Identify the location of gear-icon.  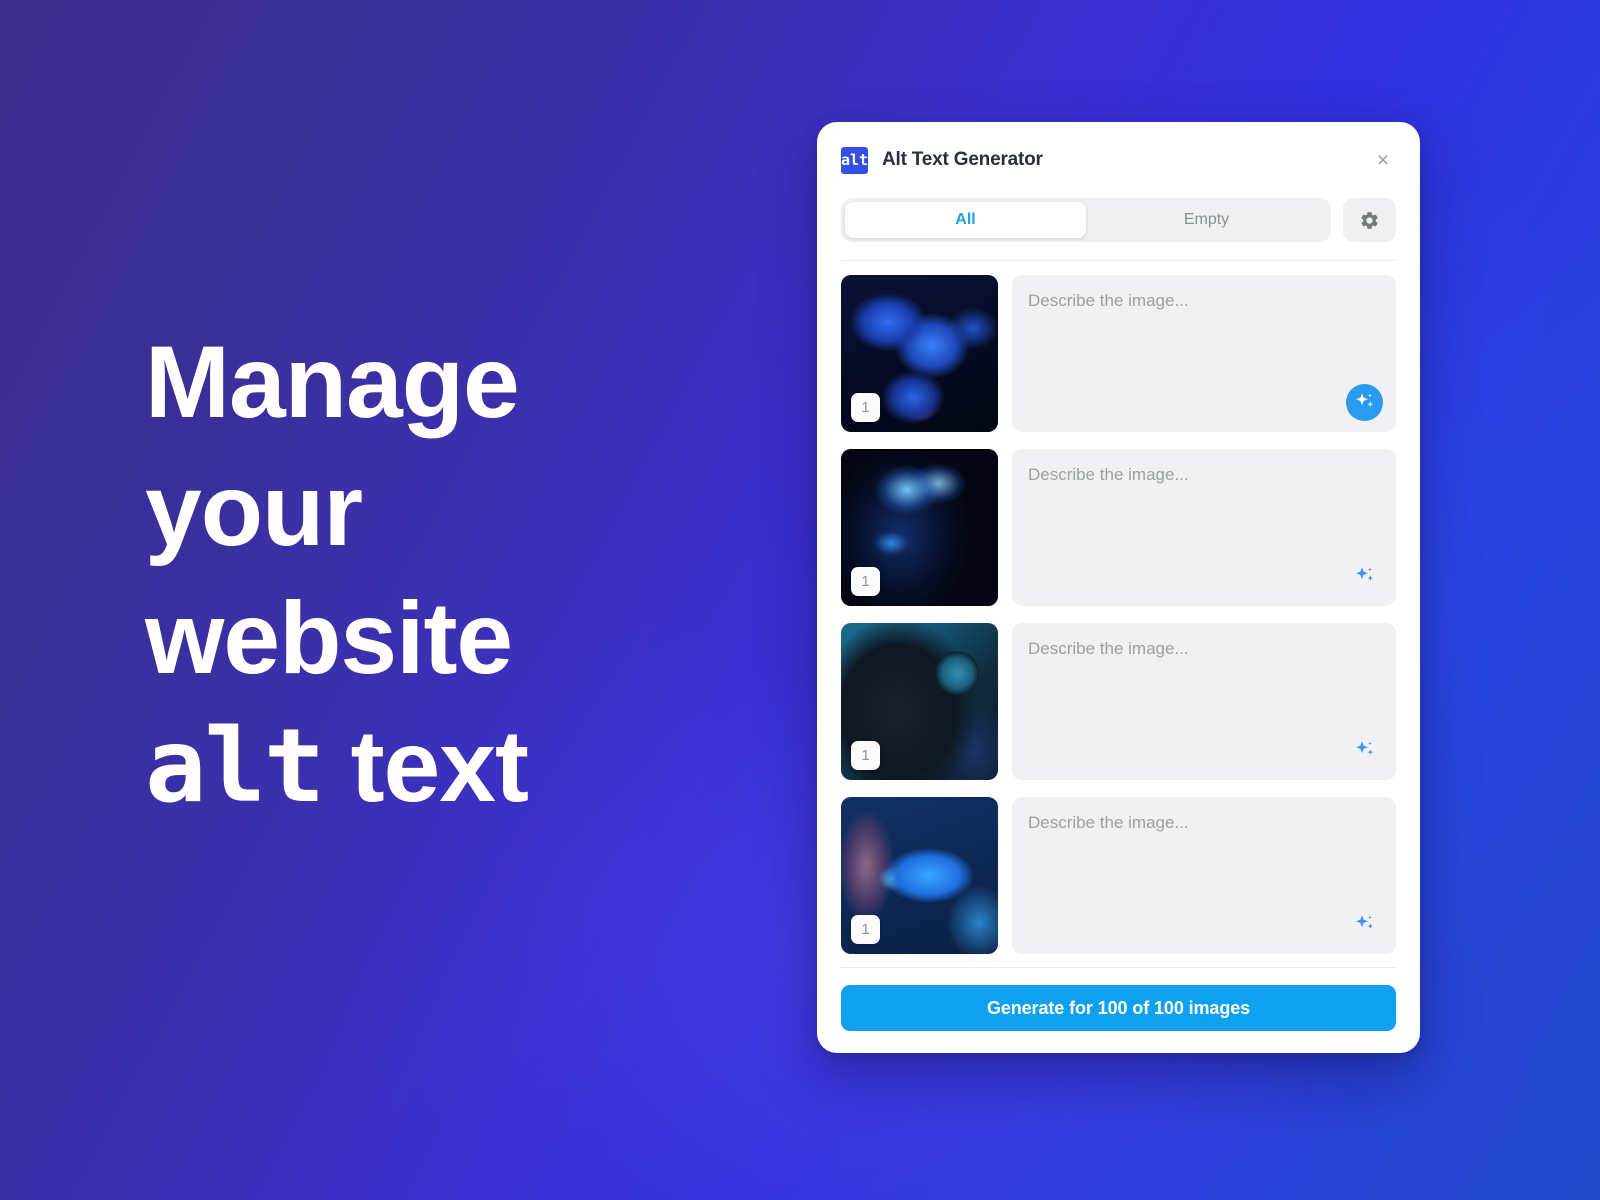
(1369, 220).